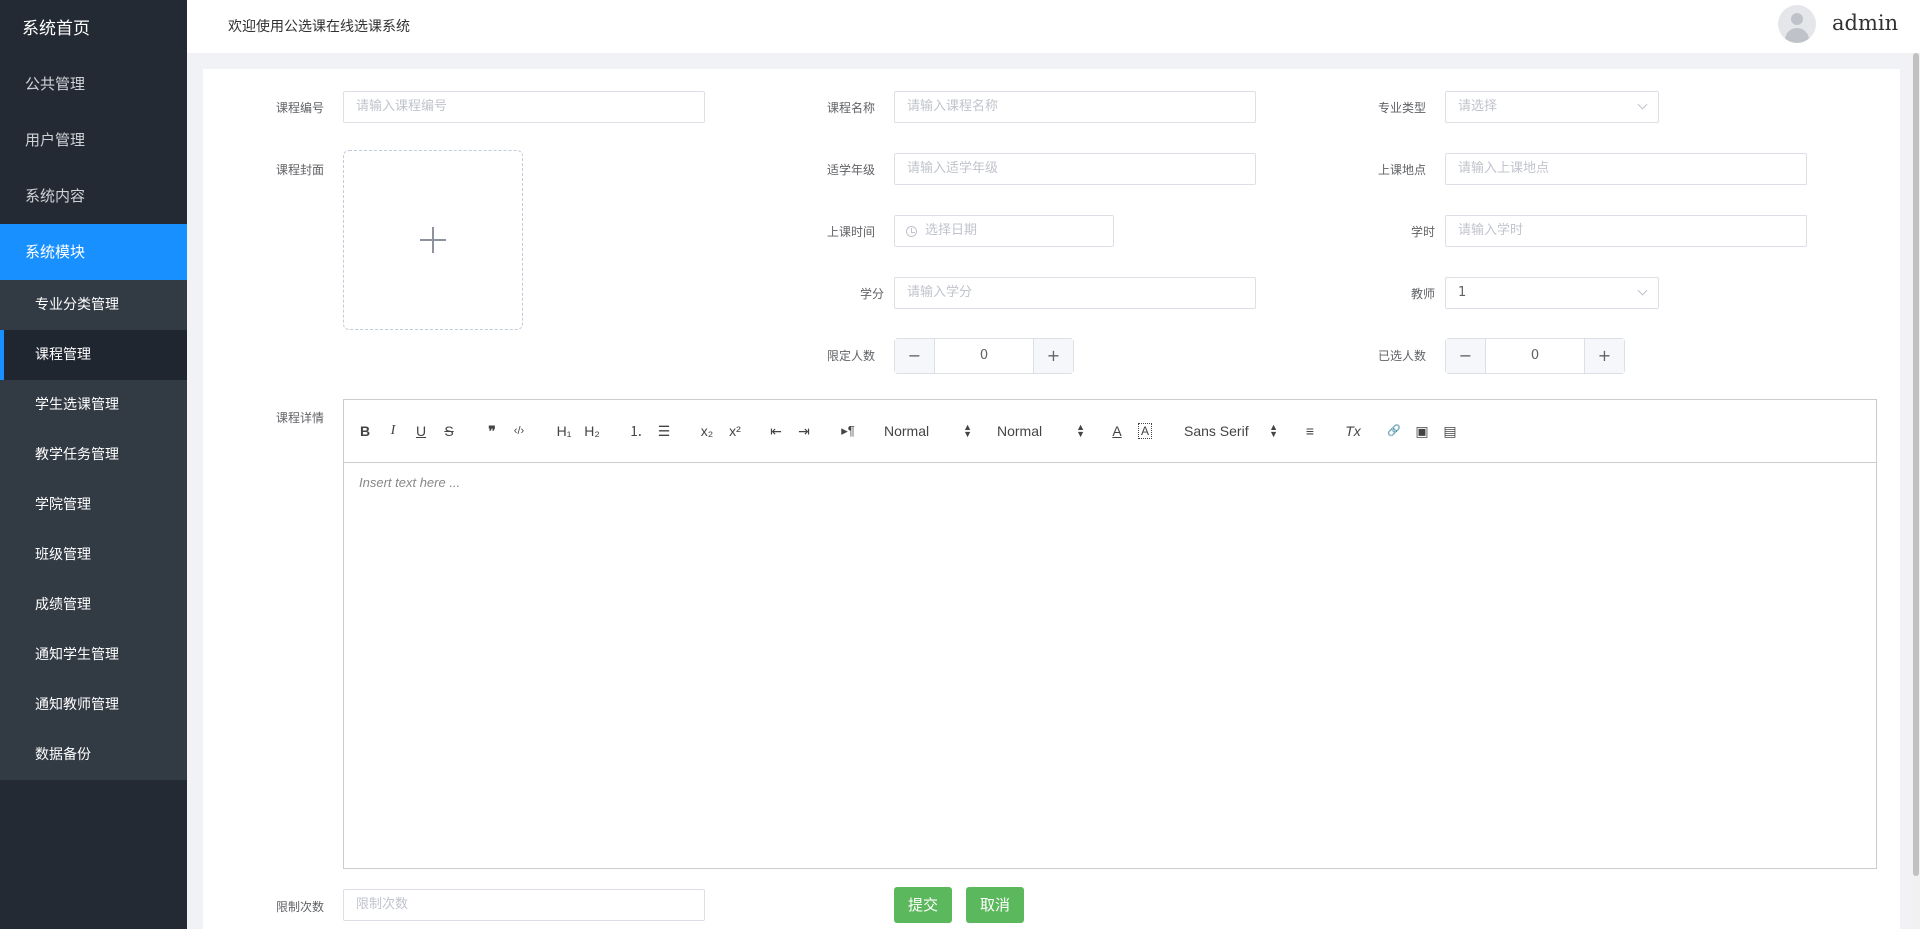 This screenshot has height=929, width=1920. What do you see at coordinates (492, 431) in the screenshot?
I see `blockquote-icon: ❞` at bounding box center [492, 431].